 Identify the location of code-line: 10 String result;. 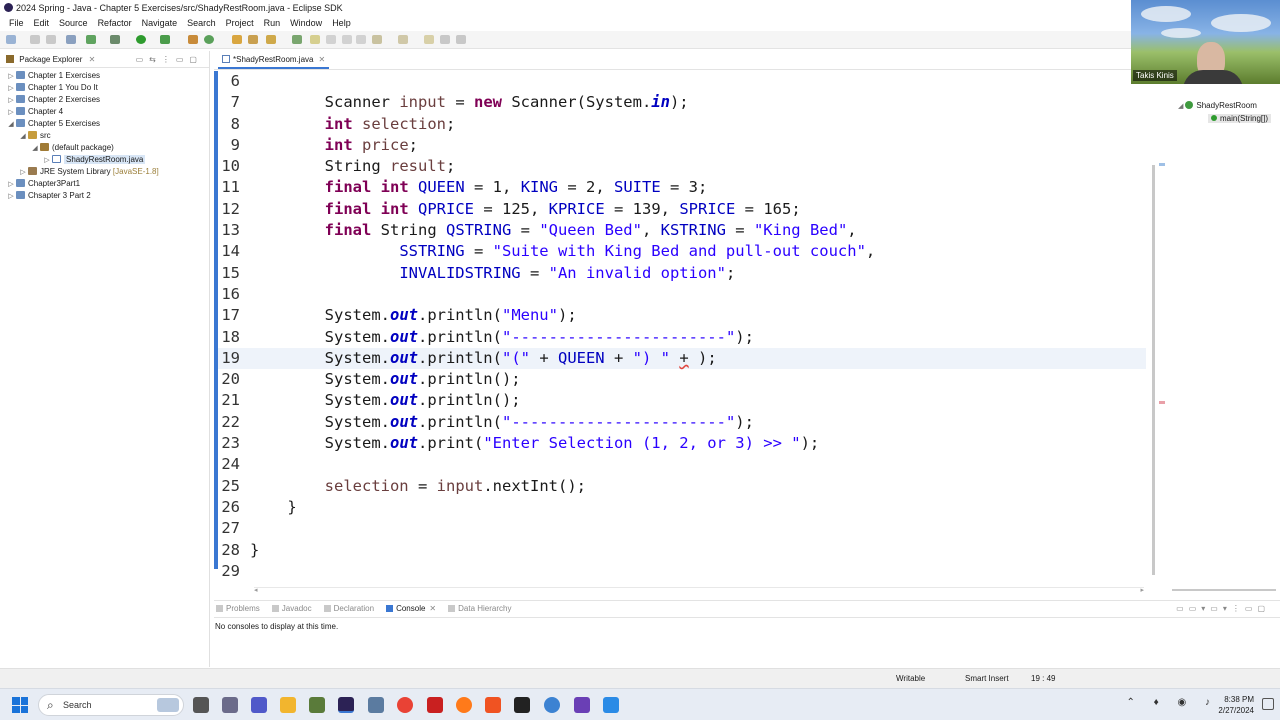
(682, 166).